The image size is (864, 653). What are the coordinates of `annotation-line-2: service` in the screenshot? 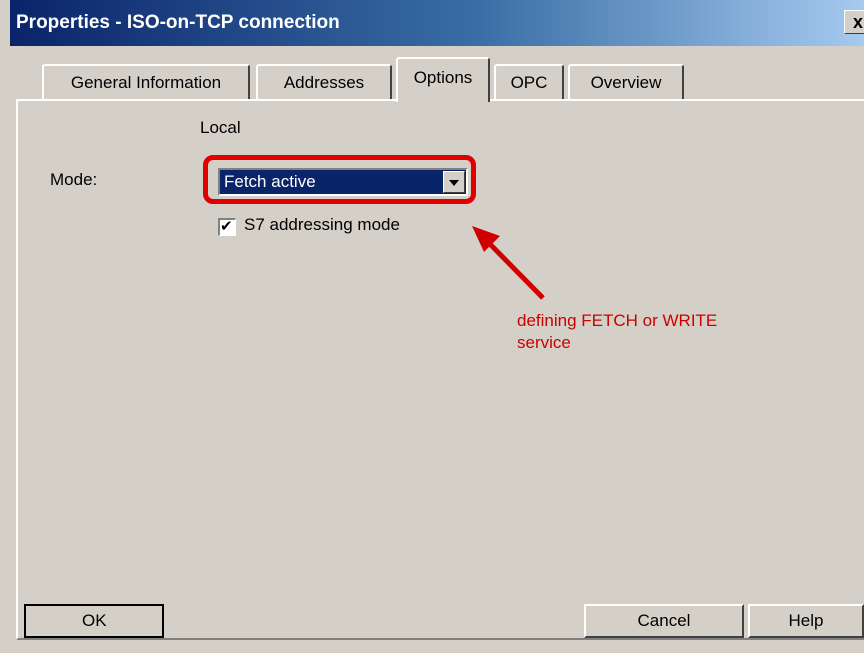 It's located at (544, 342).